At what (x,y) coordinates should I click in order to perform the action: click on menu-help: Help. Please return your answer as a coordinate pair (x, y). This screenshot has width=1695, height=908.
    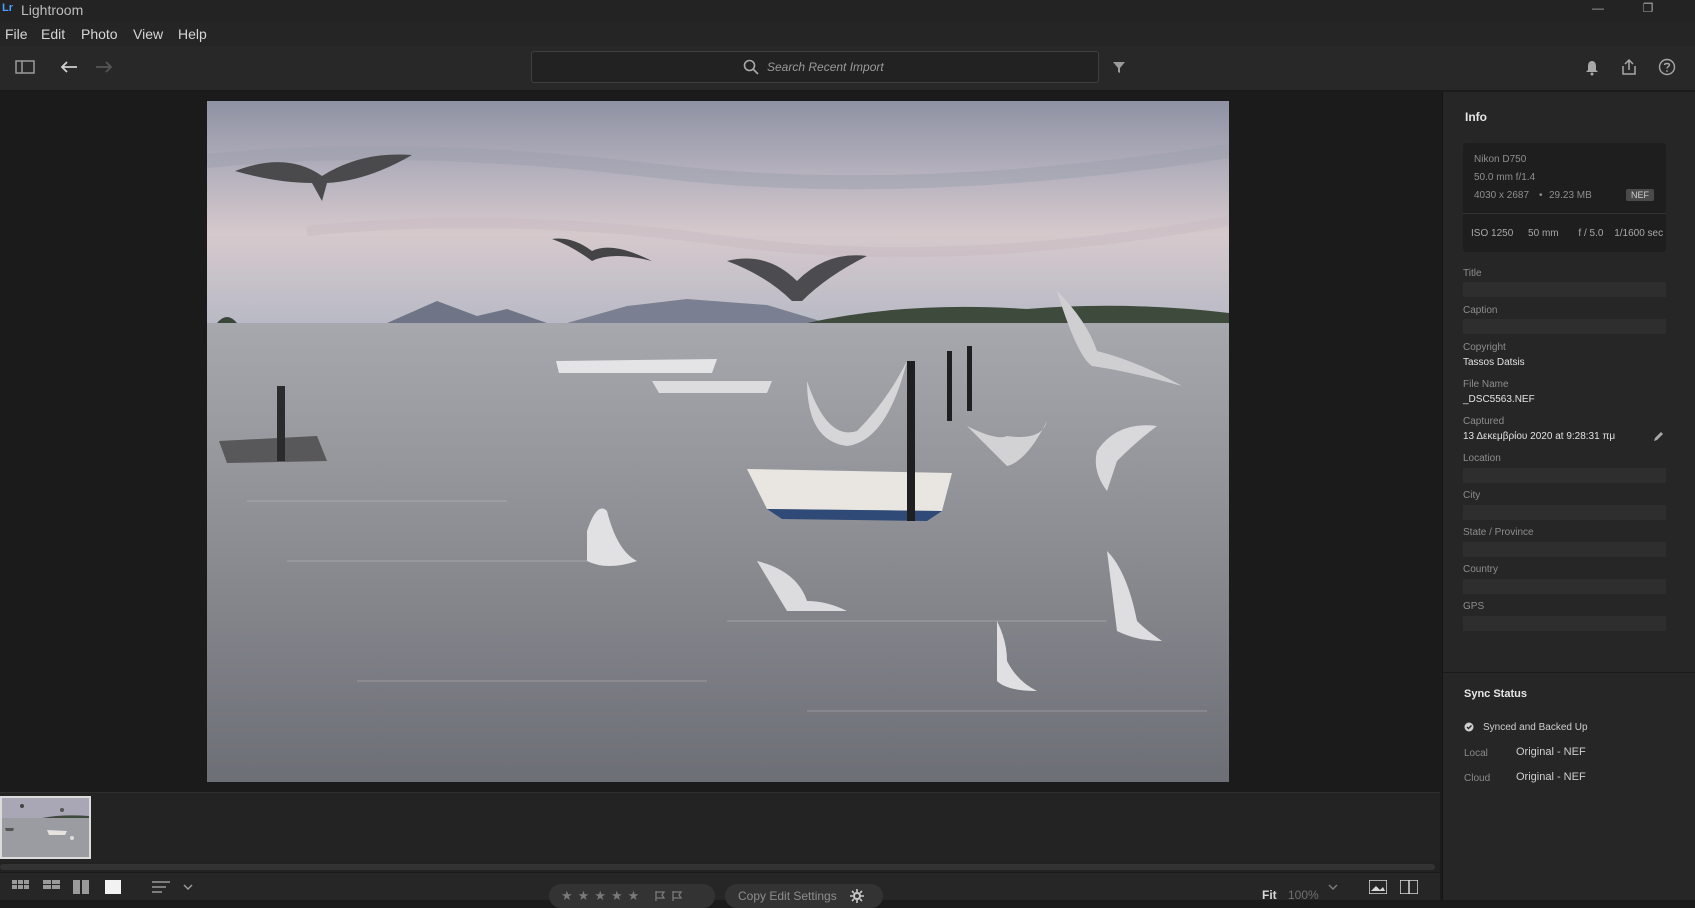
    Looking at the image, I should click on (192, 34).